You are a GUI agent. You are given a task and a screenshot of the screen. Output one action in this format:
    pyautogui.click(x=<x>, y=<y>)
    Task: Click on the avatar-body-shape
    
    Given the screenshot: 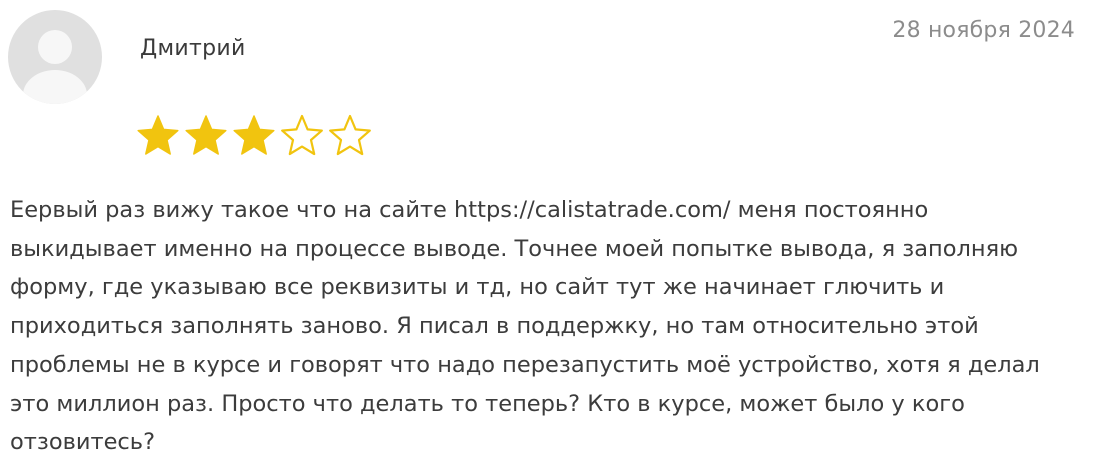 What is the action you would take?
    pyautogui.click(x=55, y=87)
    